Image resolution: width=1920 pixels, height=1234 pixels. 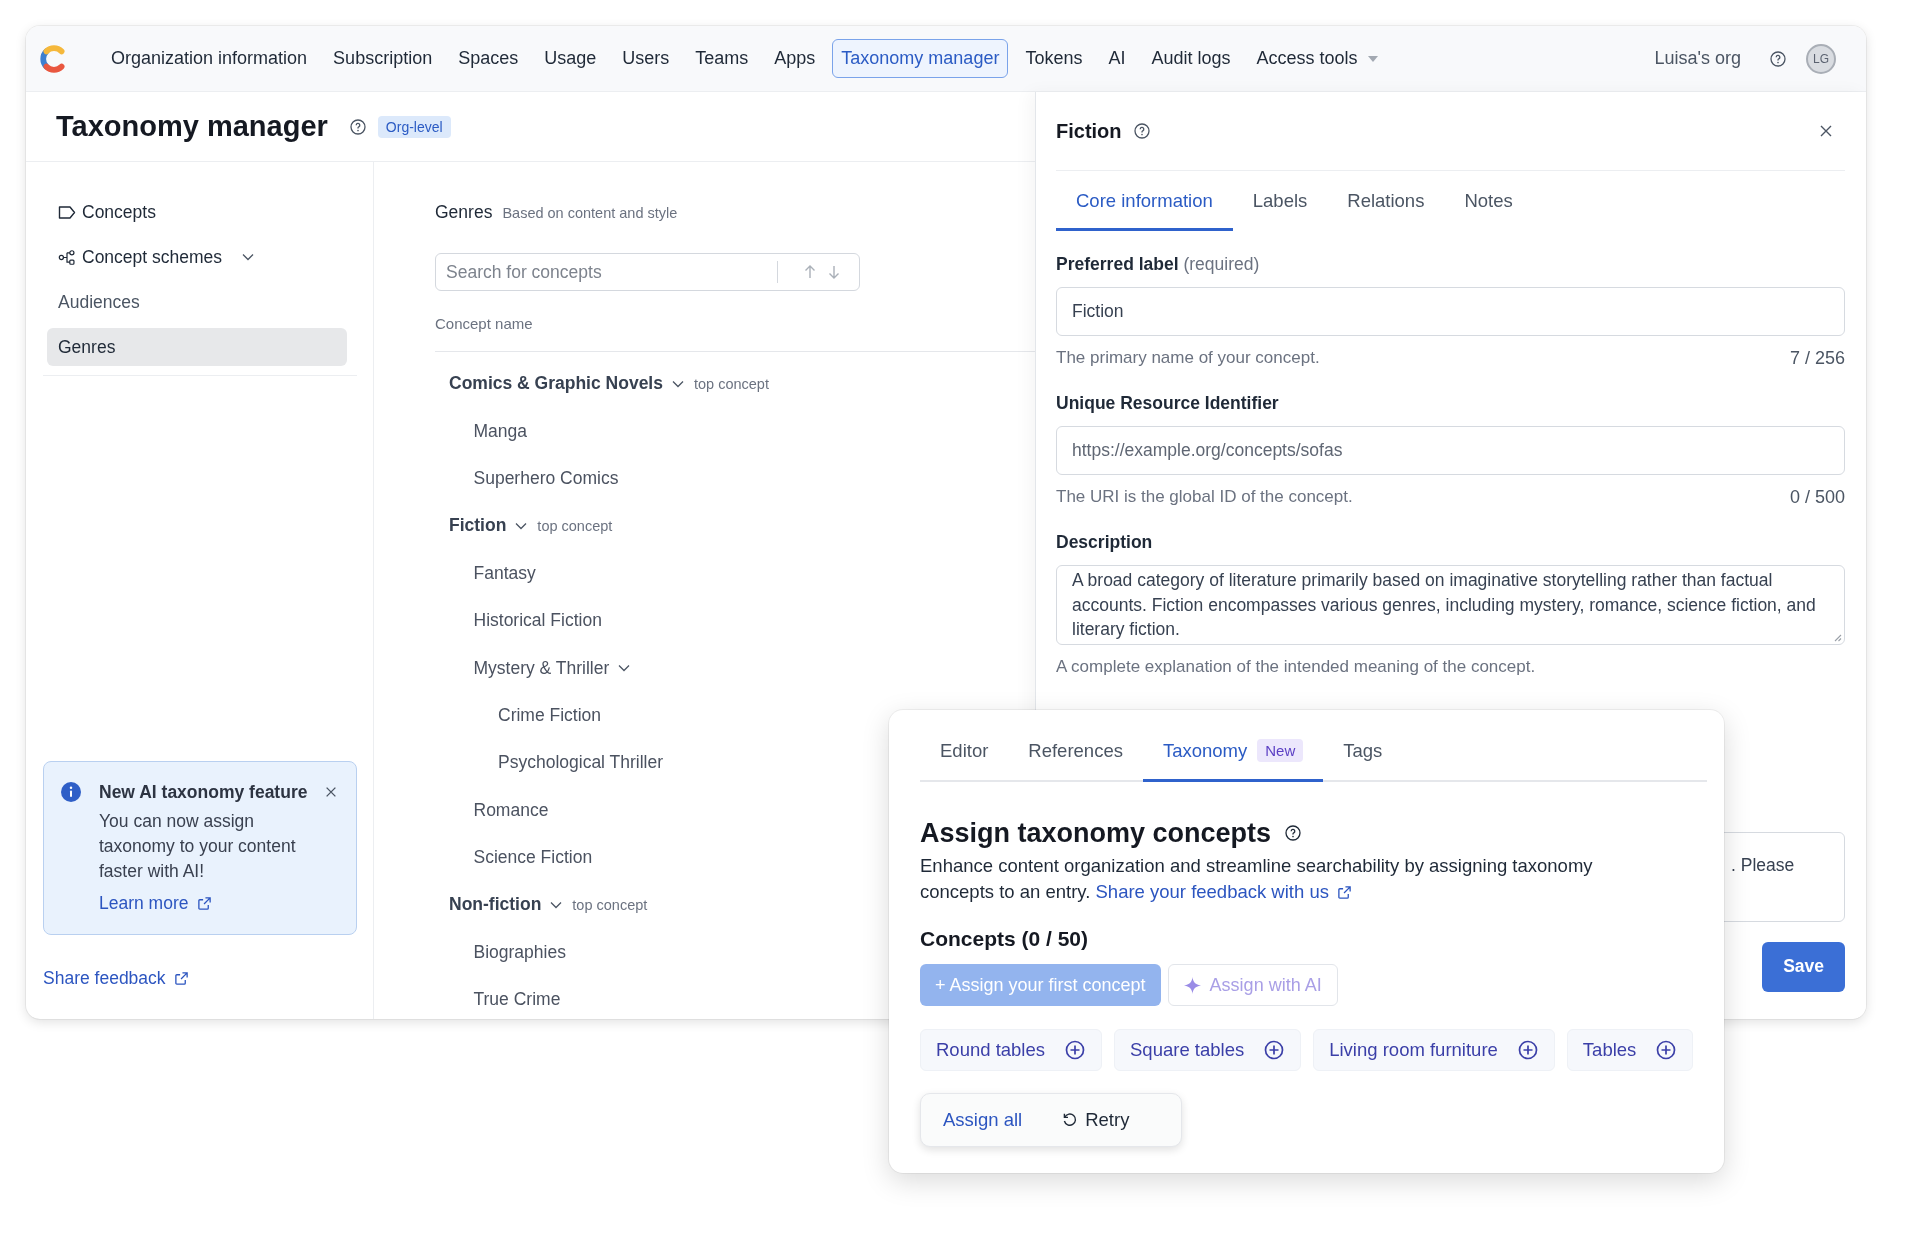 I want to click on field-label: Unique Resource Identifier, so click(x=1168, y=403).